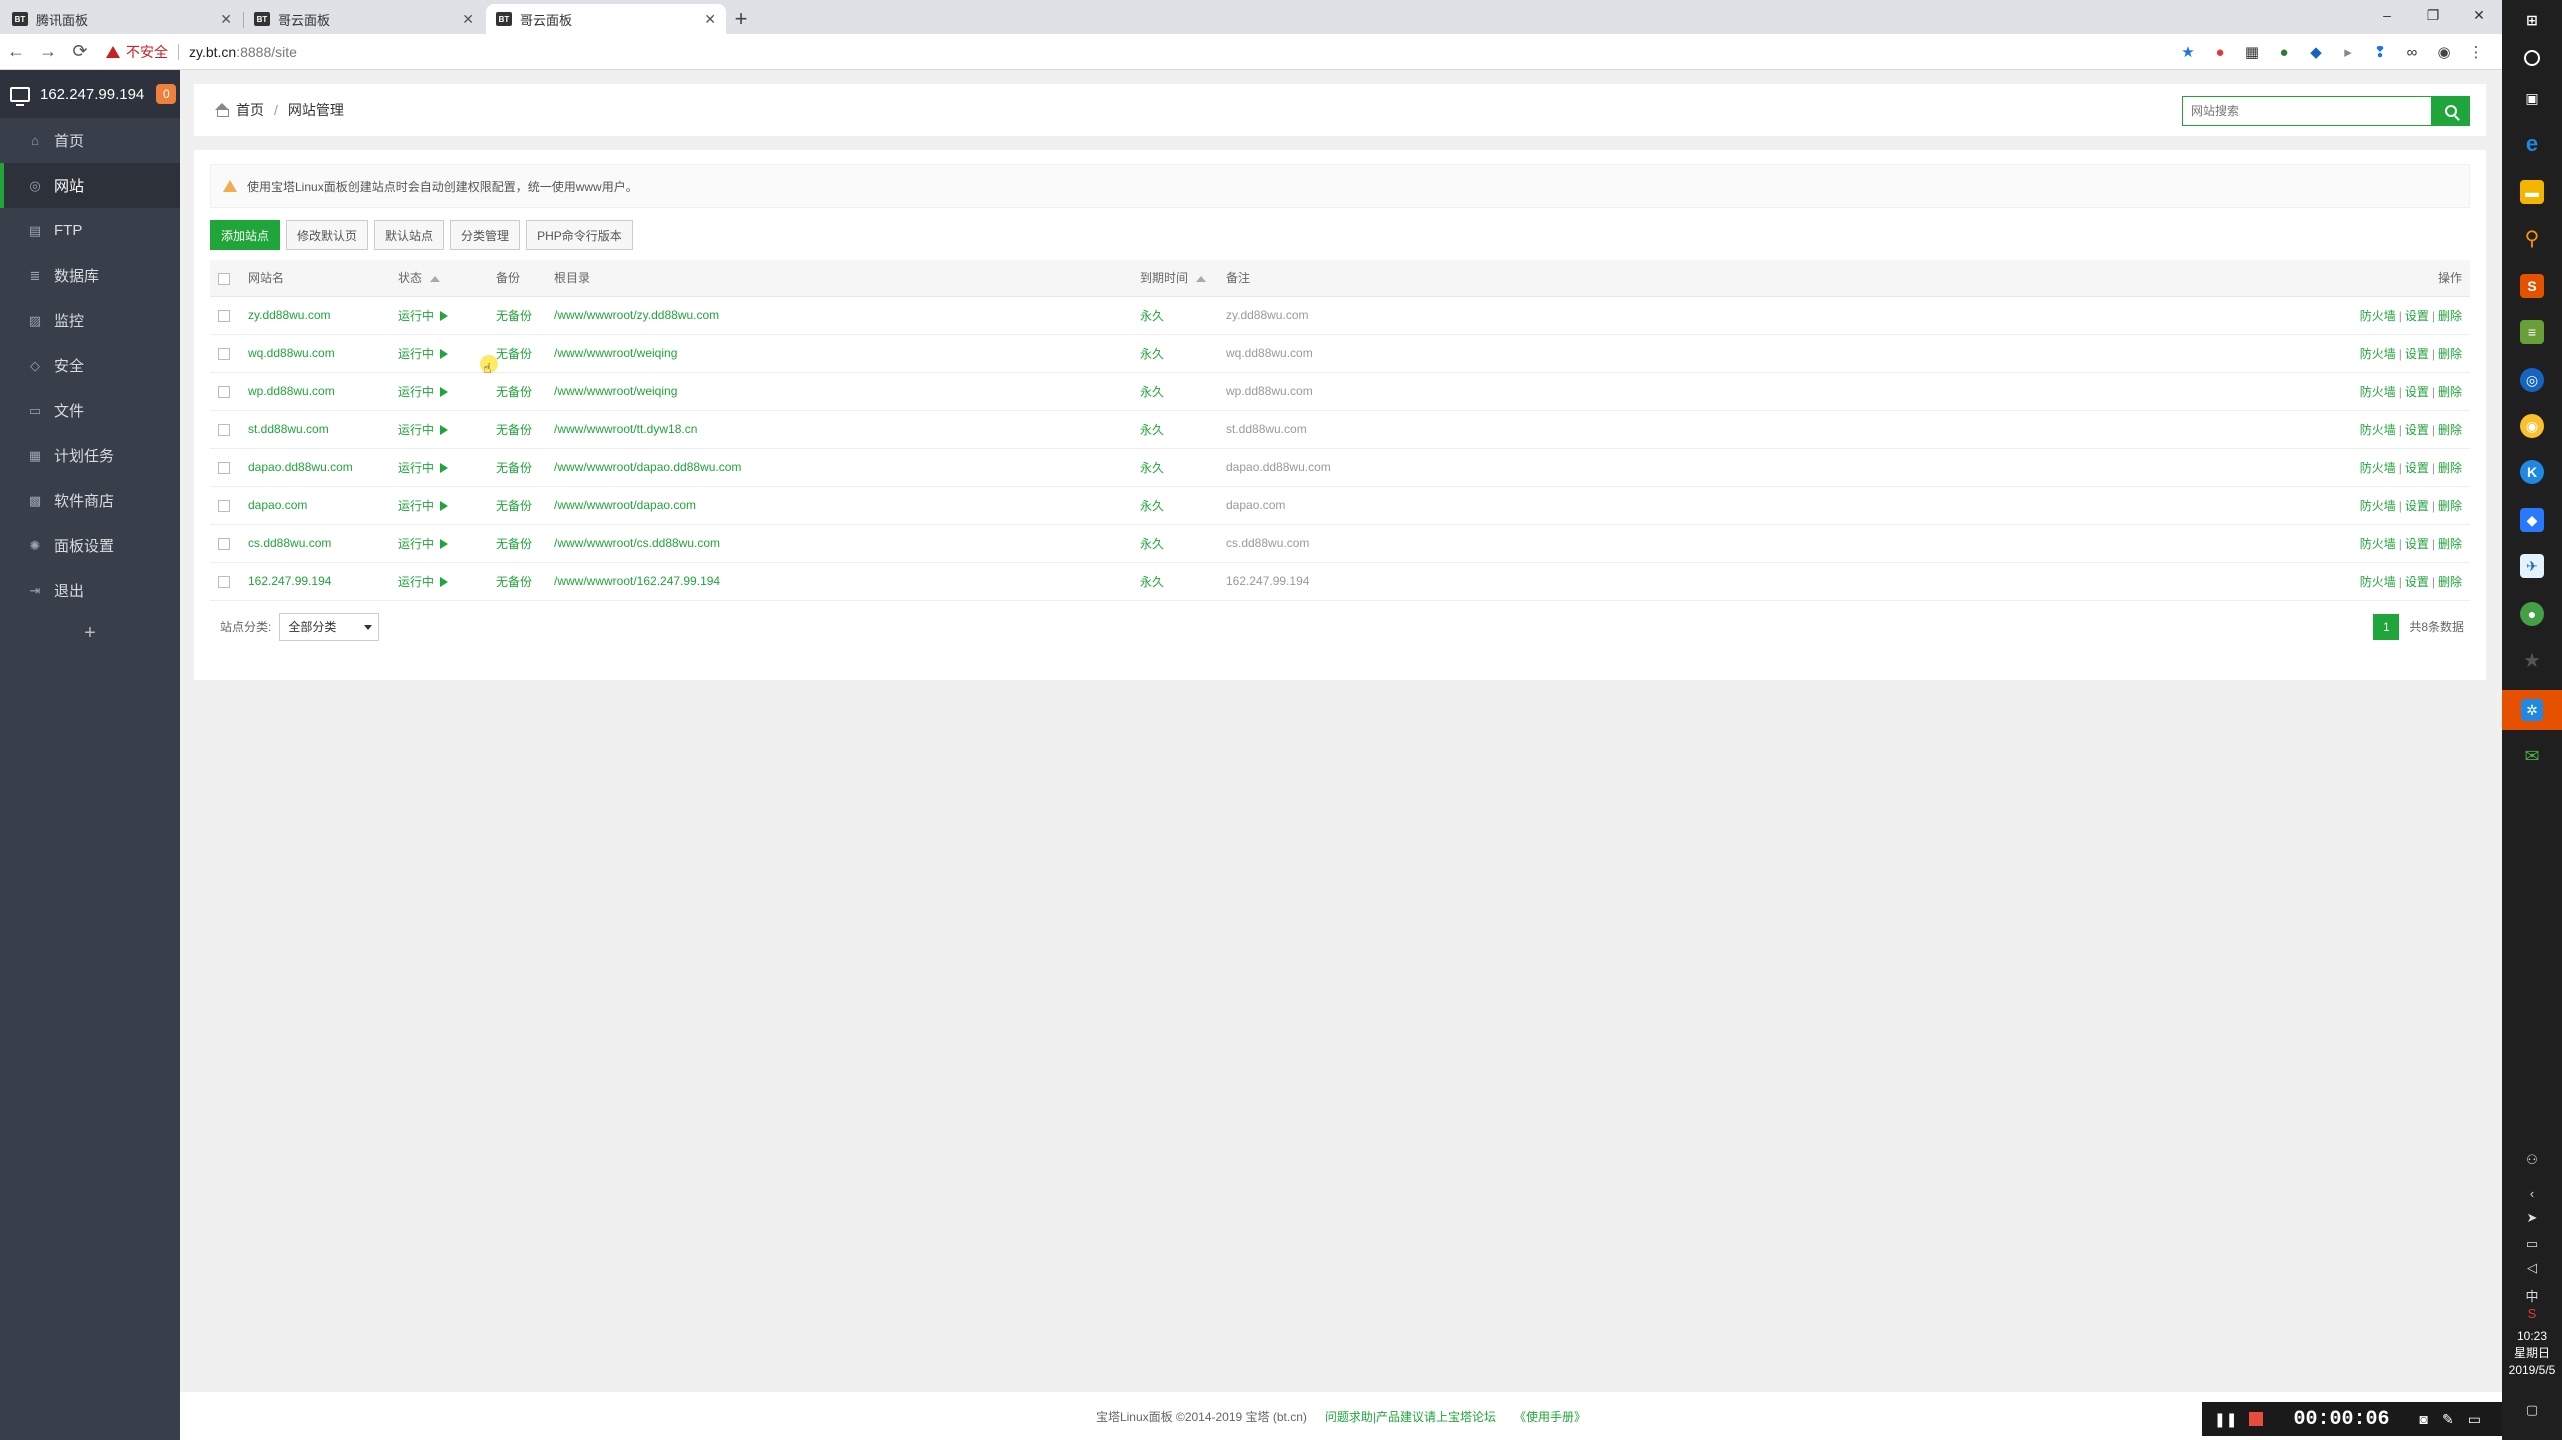  I want to click on root-dir-link: /www/wwwroot/zy.dd88wu.com, so click(636, 315).